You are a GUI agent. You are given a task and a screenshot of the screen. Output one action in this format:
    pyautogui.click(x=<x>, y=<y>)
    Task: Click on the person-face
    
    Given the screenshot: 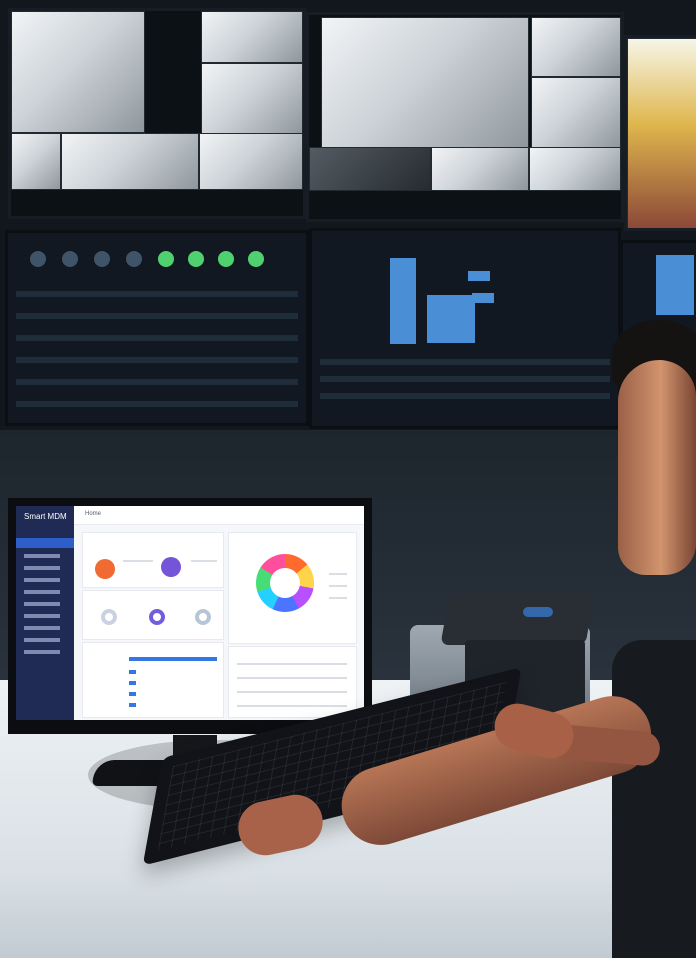 What is the action you would take?
    pyautogui.click(x=657, y=467)
    